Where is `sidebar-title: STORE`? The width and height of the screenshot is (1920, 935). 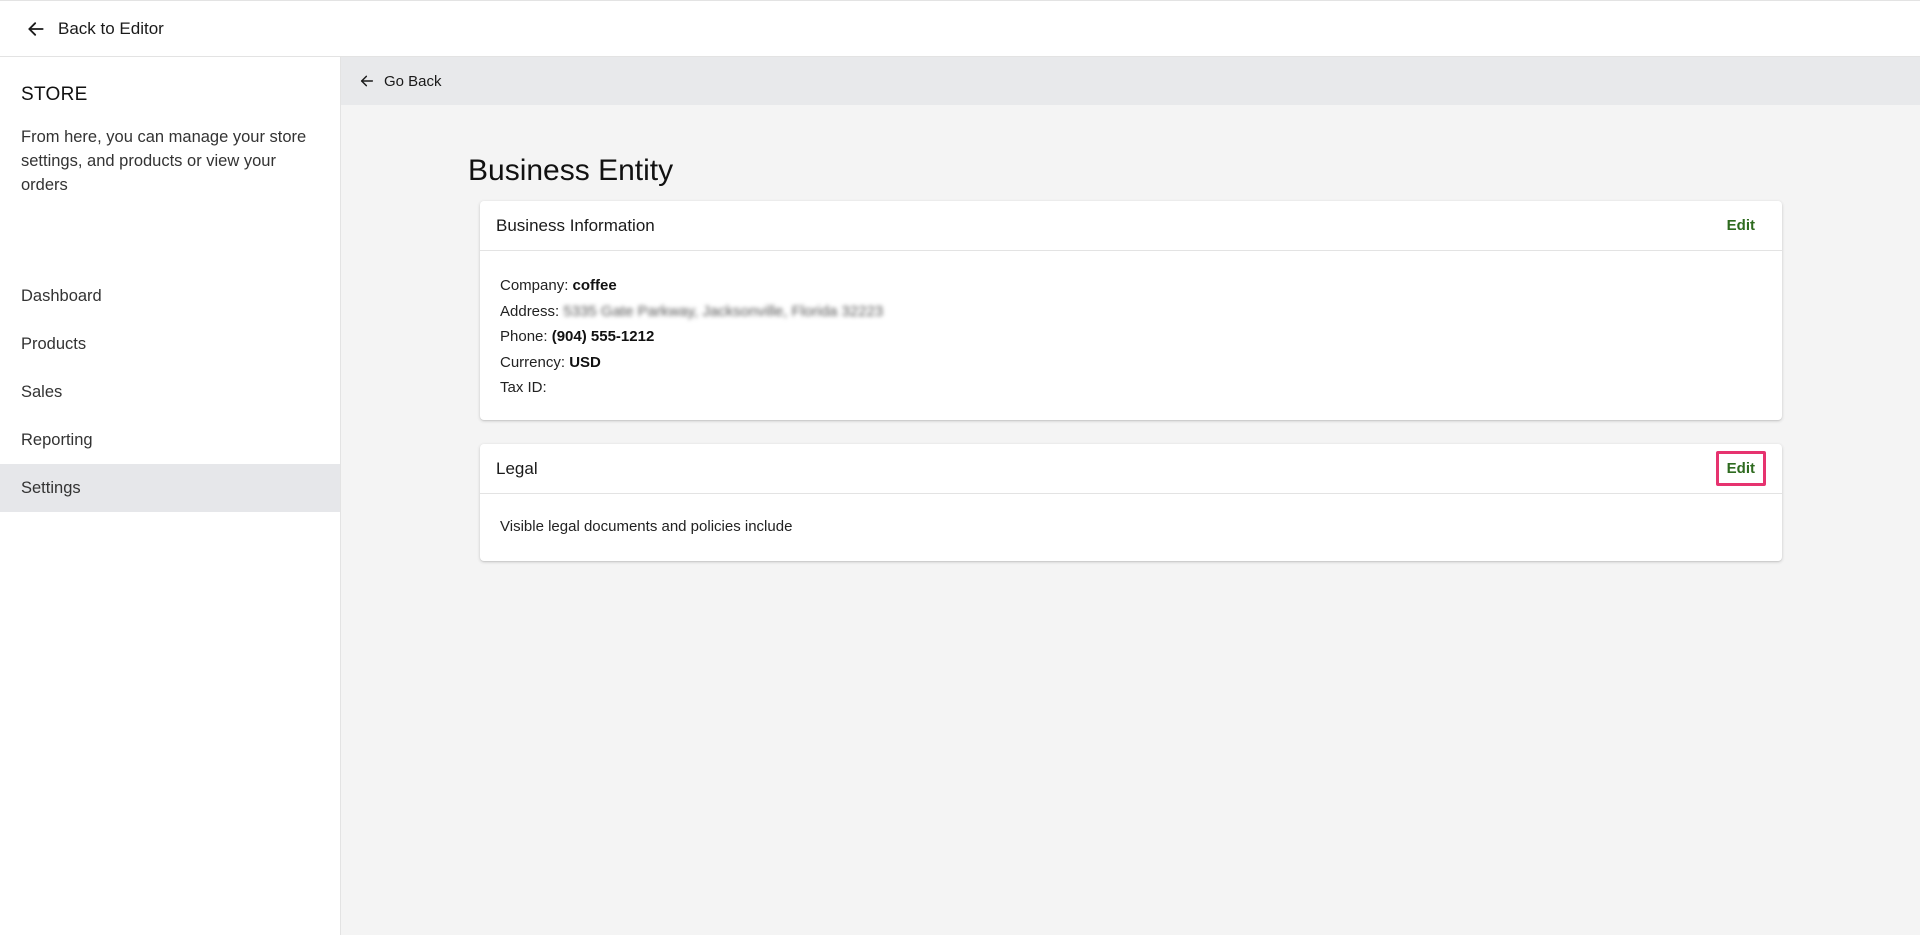
sidebar-title: STORE is located at coordinates (54, 94).